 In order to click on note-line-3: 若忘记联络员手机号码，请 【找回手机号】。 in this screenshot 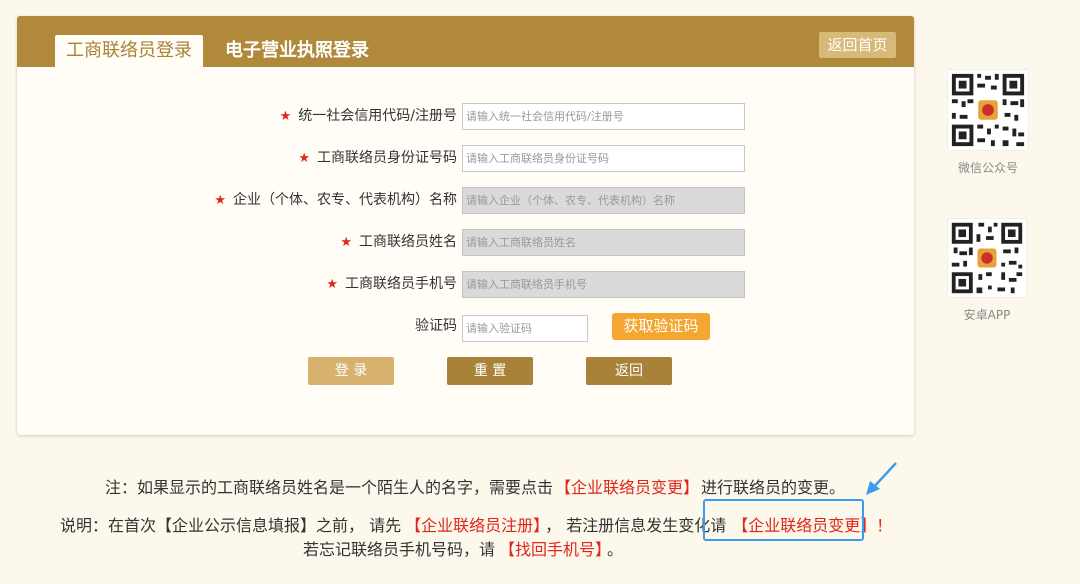, I will do `click(463, 549)`.